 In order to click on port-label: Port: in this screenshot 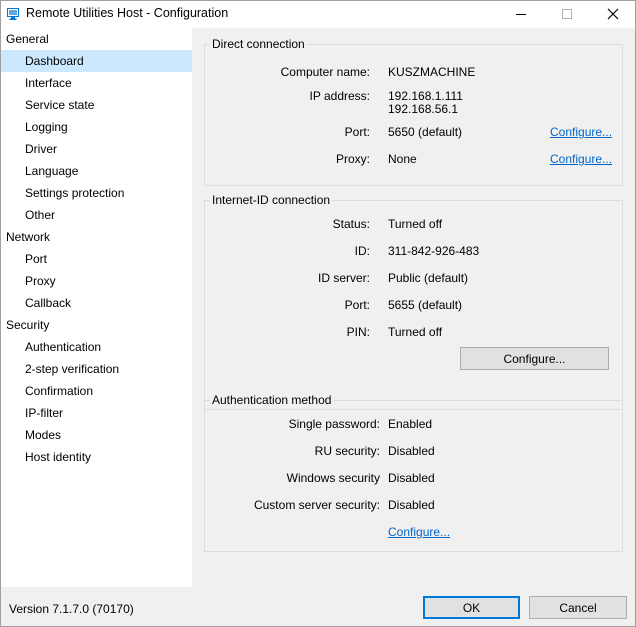, I will do `click(357, 132)`.